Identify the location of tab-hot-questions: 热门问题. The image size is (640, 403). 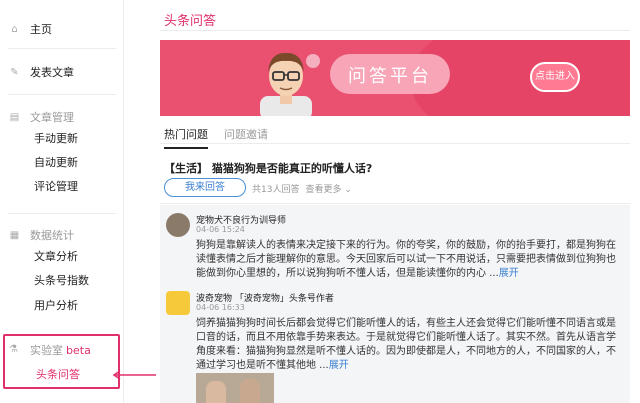
(186, 137).